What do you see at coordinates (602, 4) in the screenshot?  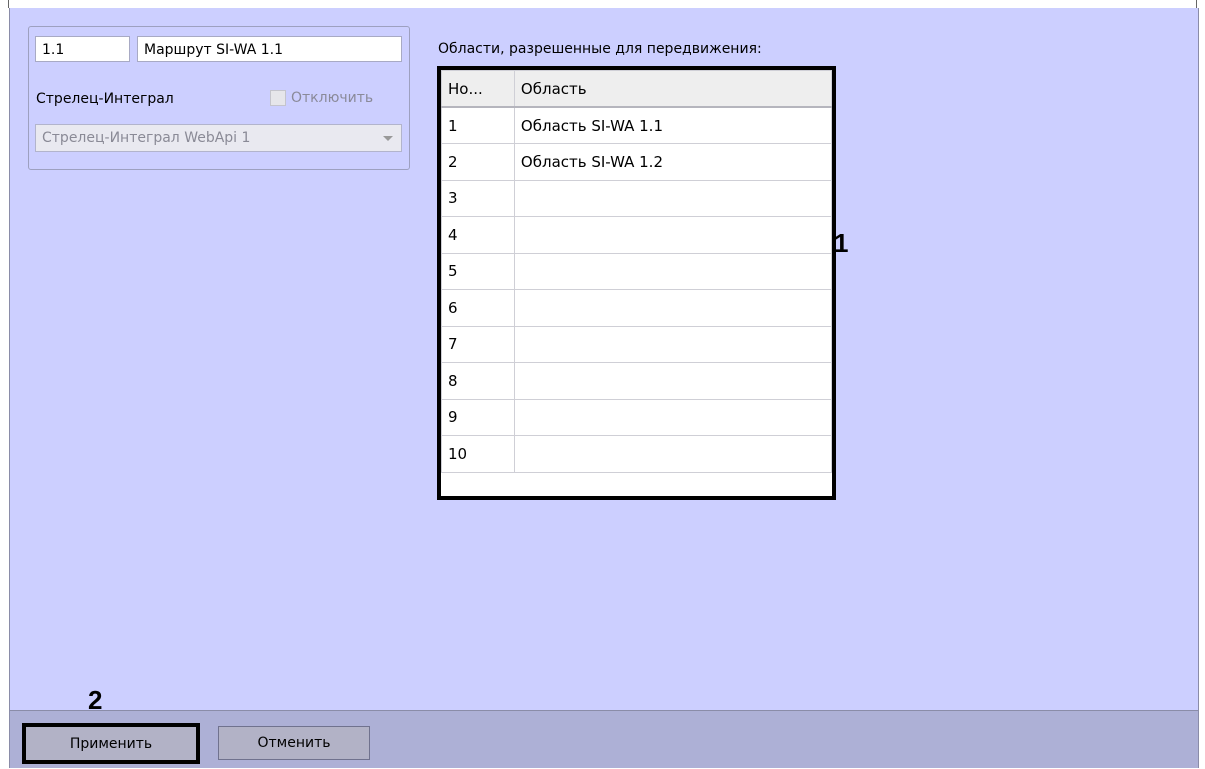 I see `top-strip` at bounding box center [602, 4].